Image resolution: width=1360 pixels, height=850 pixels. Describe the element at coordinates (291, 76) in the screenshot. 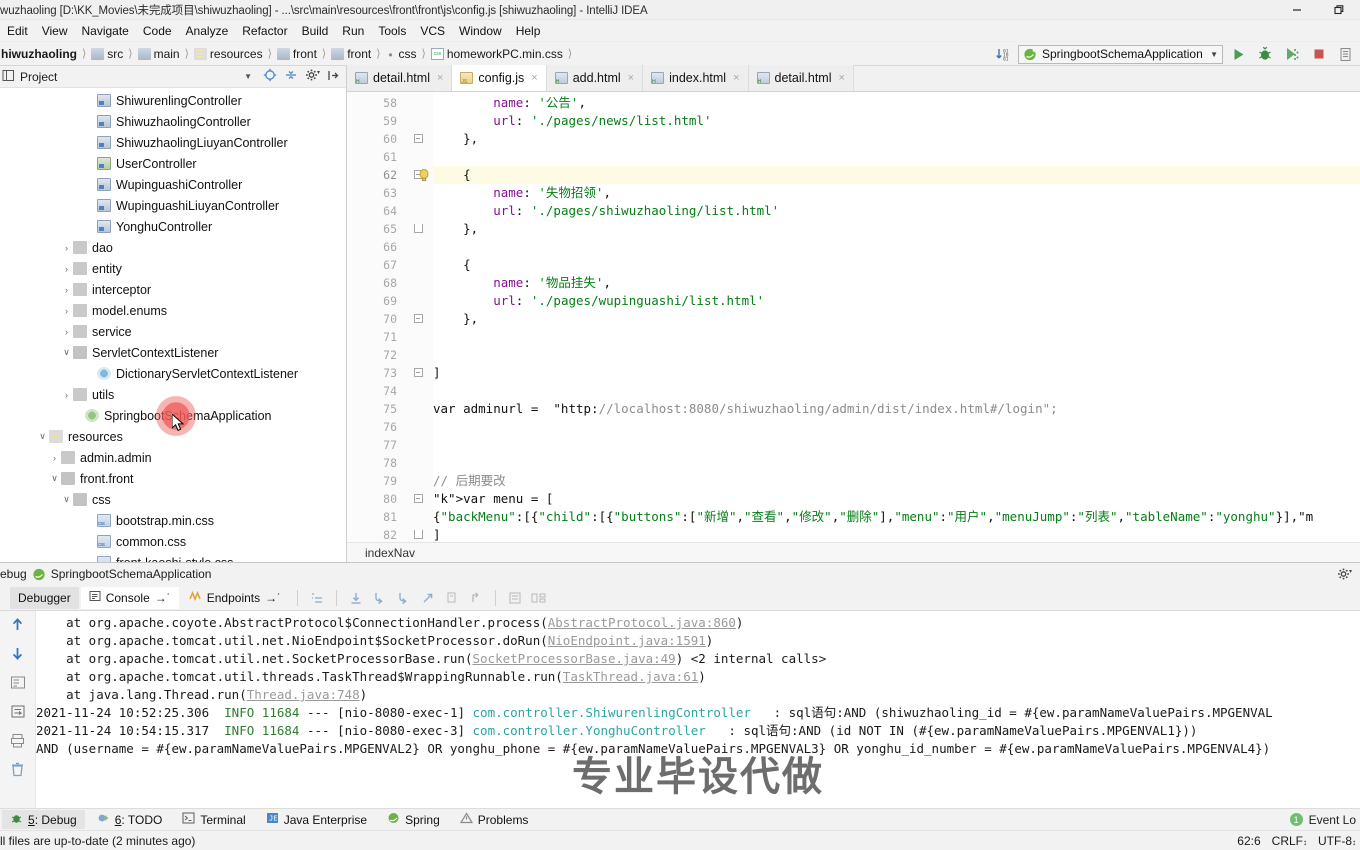

I see `collapse-all-icon` at that location.